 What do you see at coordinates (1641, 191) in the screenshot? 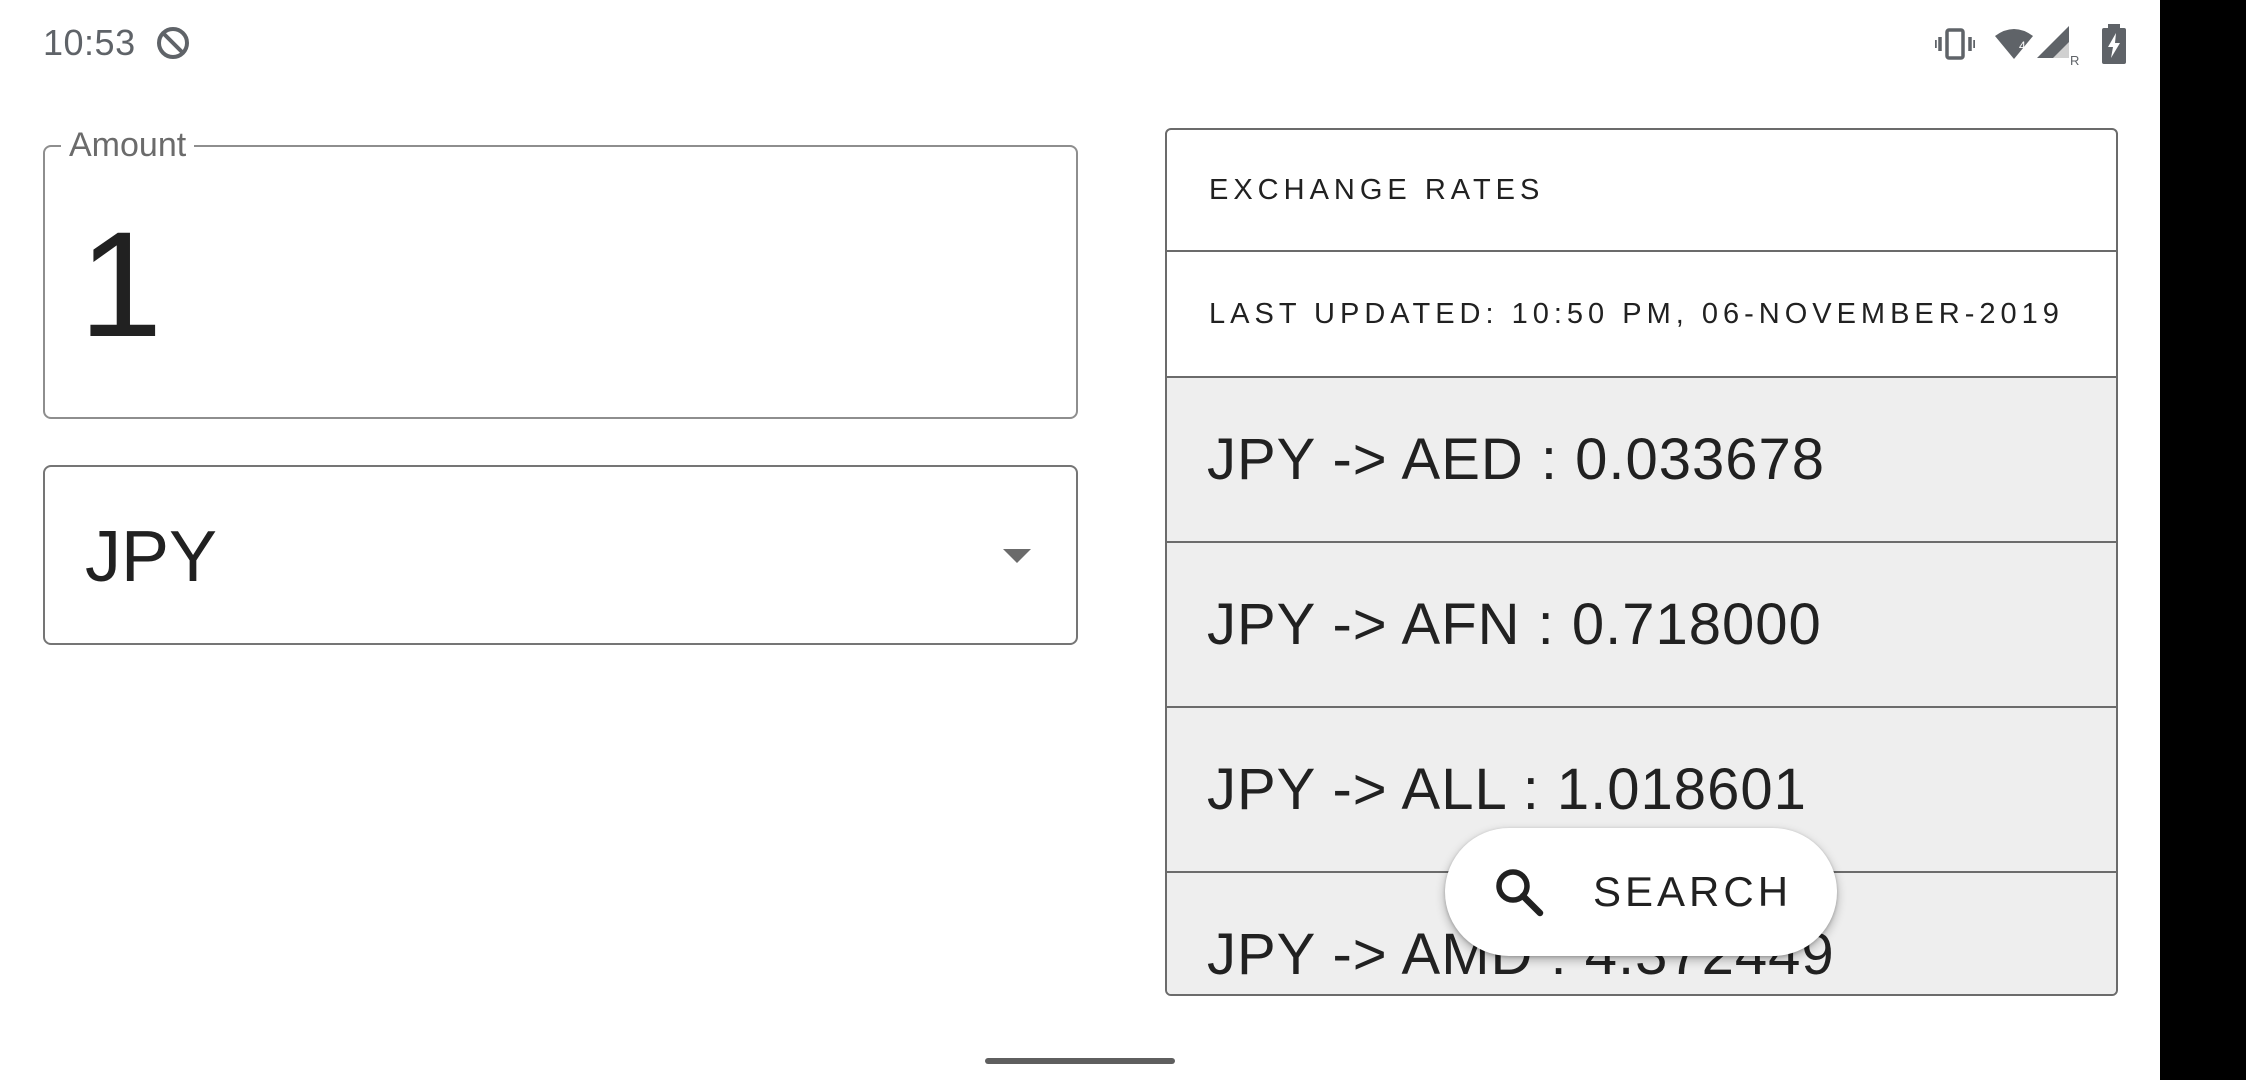
I see `exchange-rates-header: EXCHANGE RATES` at bounding box center [1641, 191].